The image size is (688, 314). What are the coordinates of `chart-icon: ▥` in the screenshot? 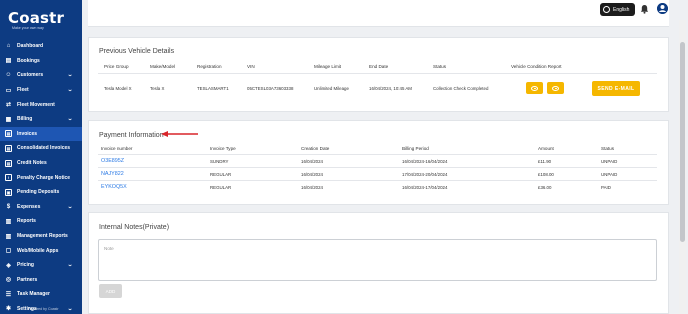 It's located at (8, 236).